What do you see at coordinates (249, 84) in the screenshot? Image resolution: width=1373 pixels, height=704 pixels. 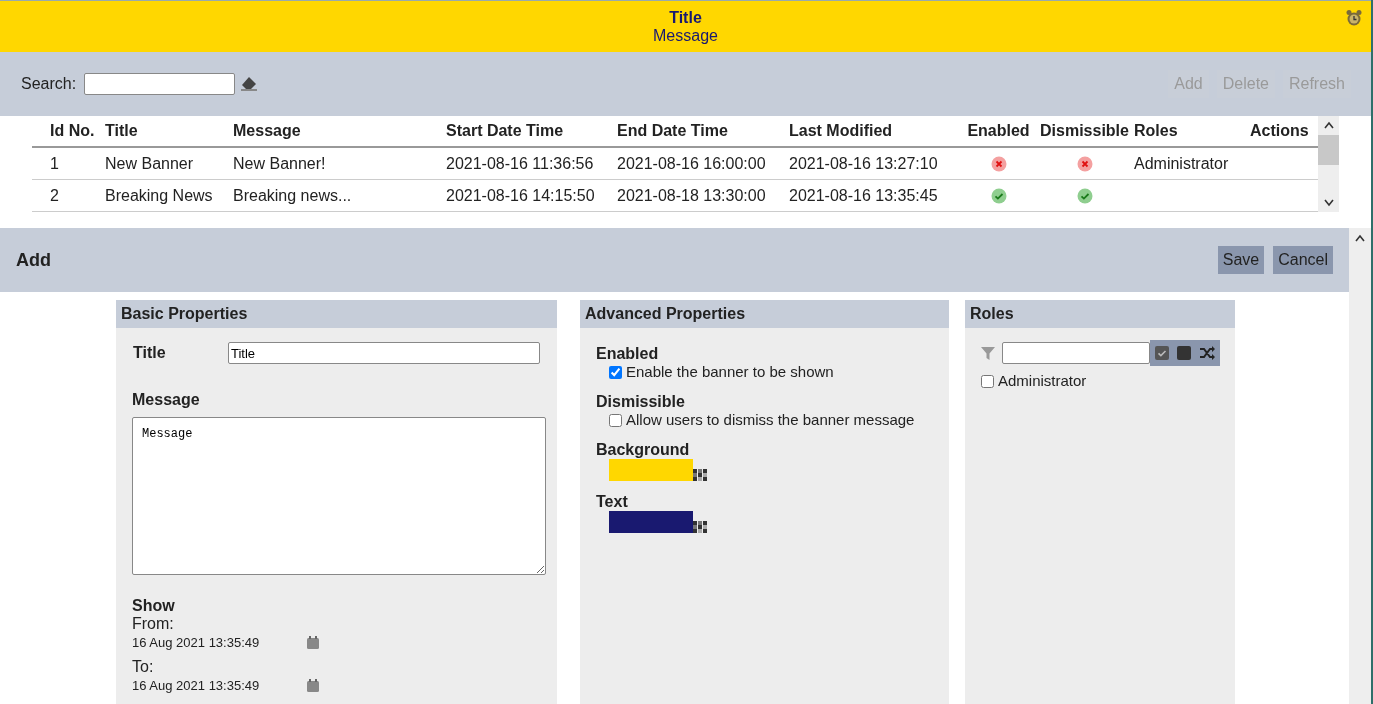 I see `eraser-icon` at bounding box center [249, 84].